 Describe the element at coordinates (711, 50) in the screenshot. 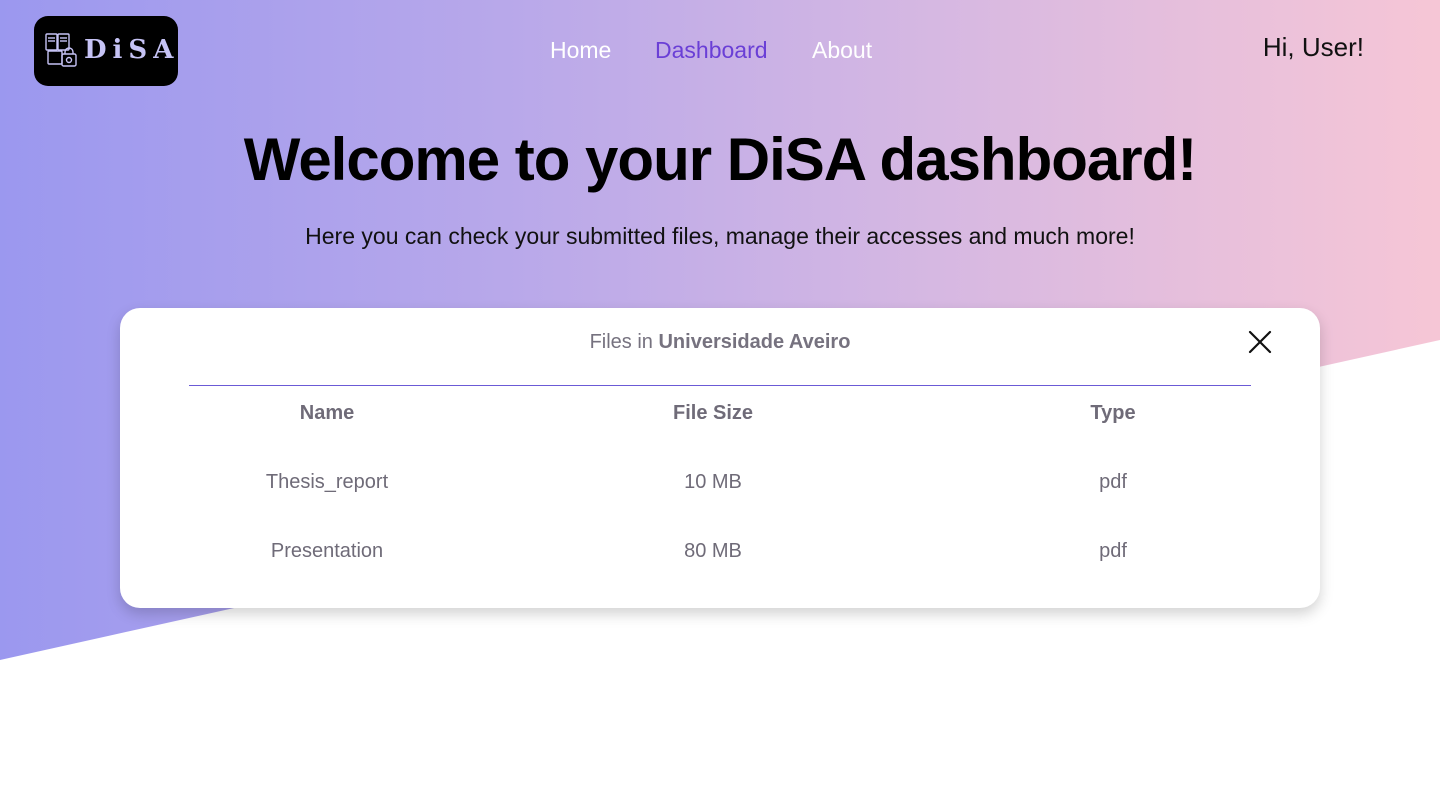

I see `nav-dashboard: Dashboard` at that location.